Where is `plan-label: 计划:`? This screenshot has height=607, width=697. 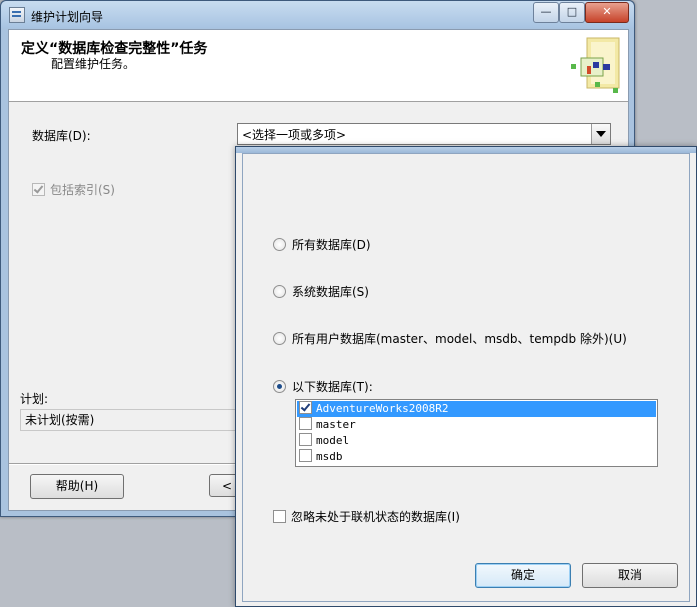
plan-label: 计划: is located at coordinates (34, 399).